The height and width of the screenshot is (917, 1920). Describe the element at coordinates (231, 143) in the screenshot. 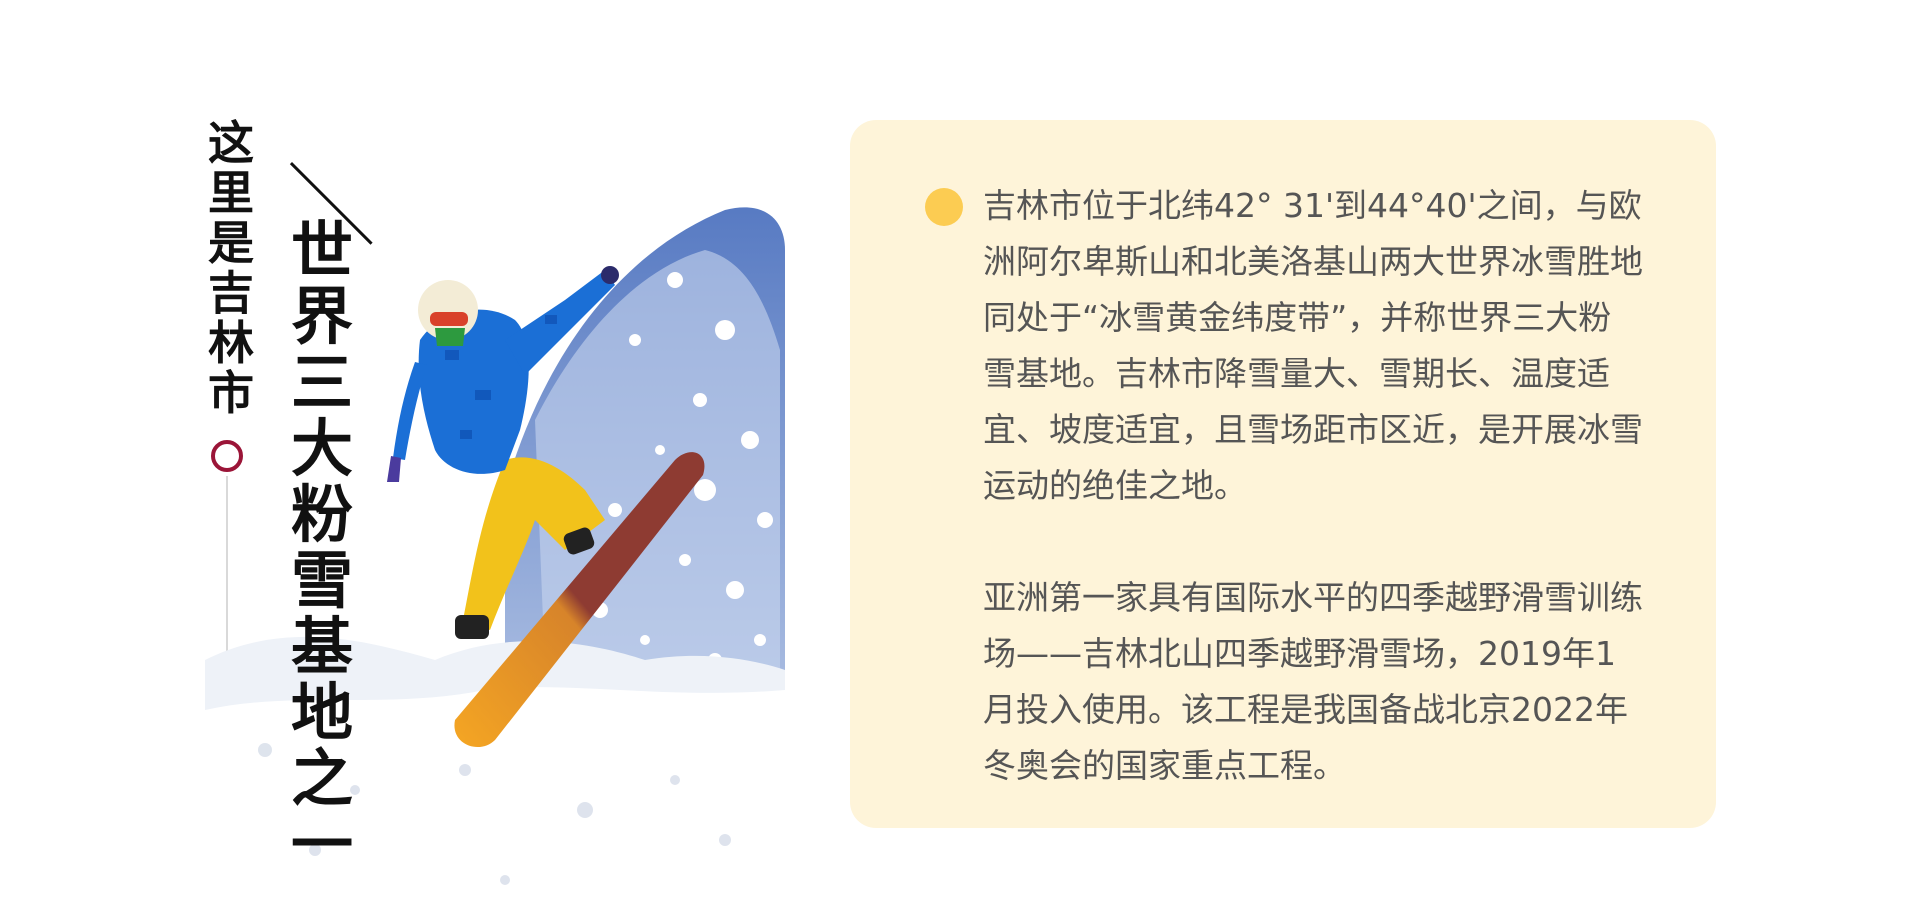

I see `subtitle-char: 这` at that location.